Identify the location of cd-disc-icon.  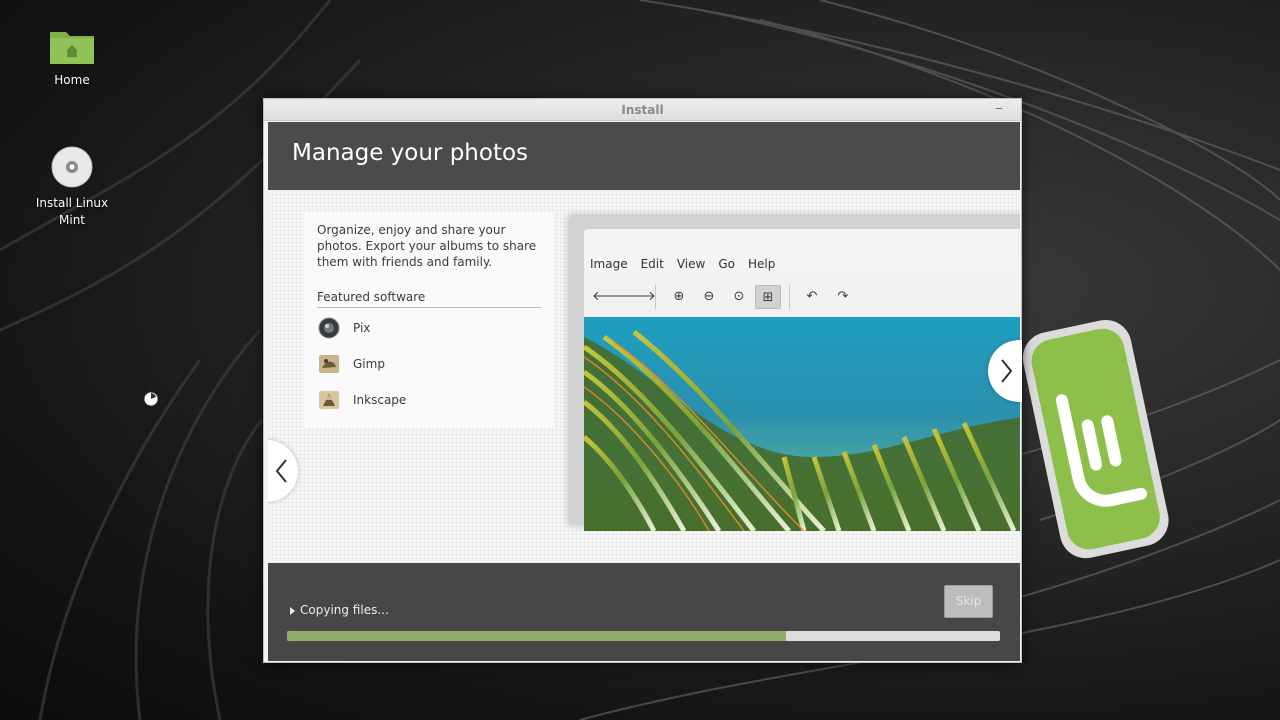
(72, 167).